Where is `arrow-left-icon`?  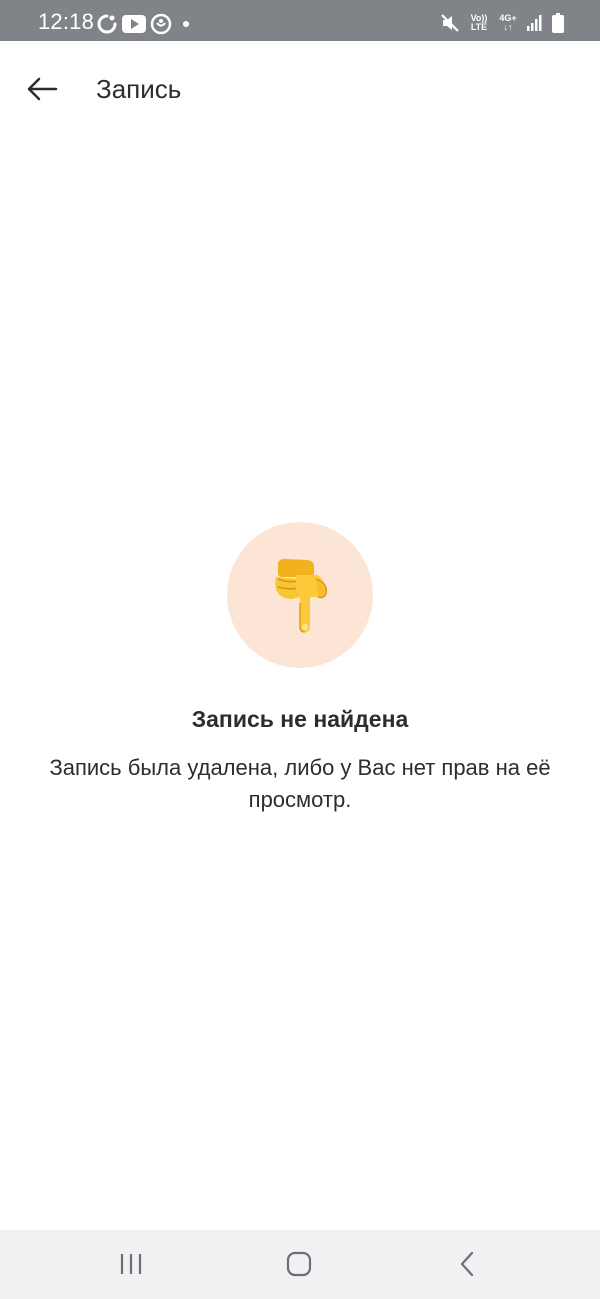
arrow-left-icon is located at coordinates (42, 89).